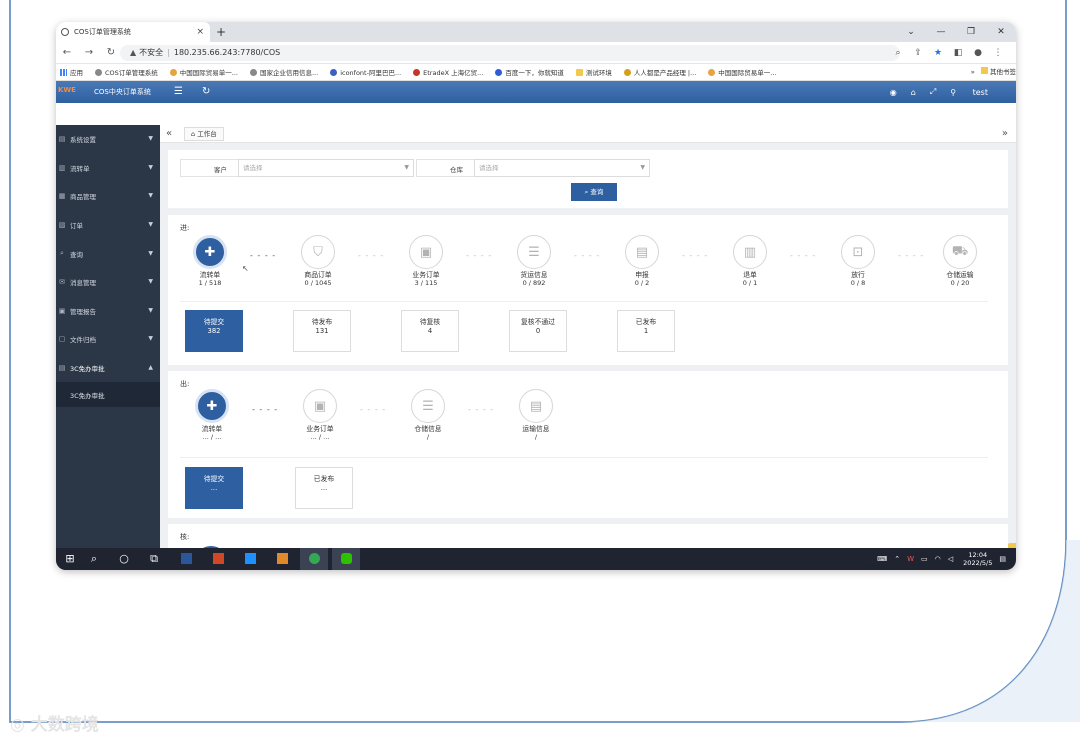 This screenshot has width=1080, height=742. What do you see at coordinates (938, 559) in the screenshot?
I see `wifi-icon: ◠` at bounding box center [938, 559].